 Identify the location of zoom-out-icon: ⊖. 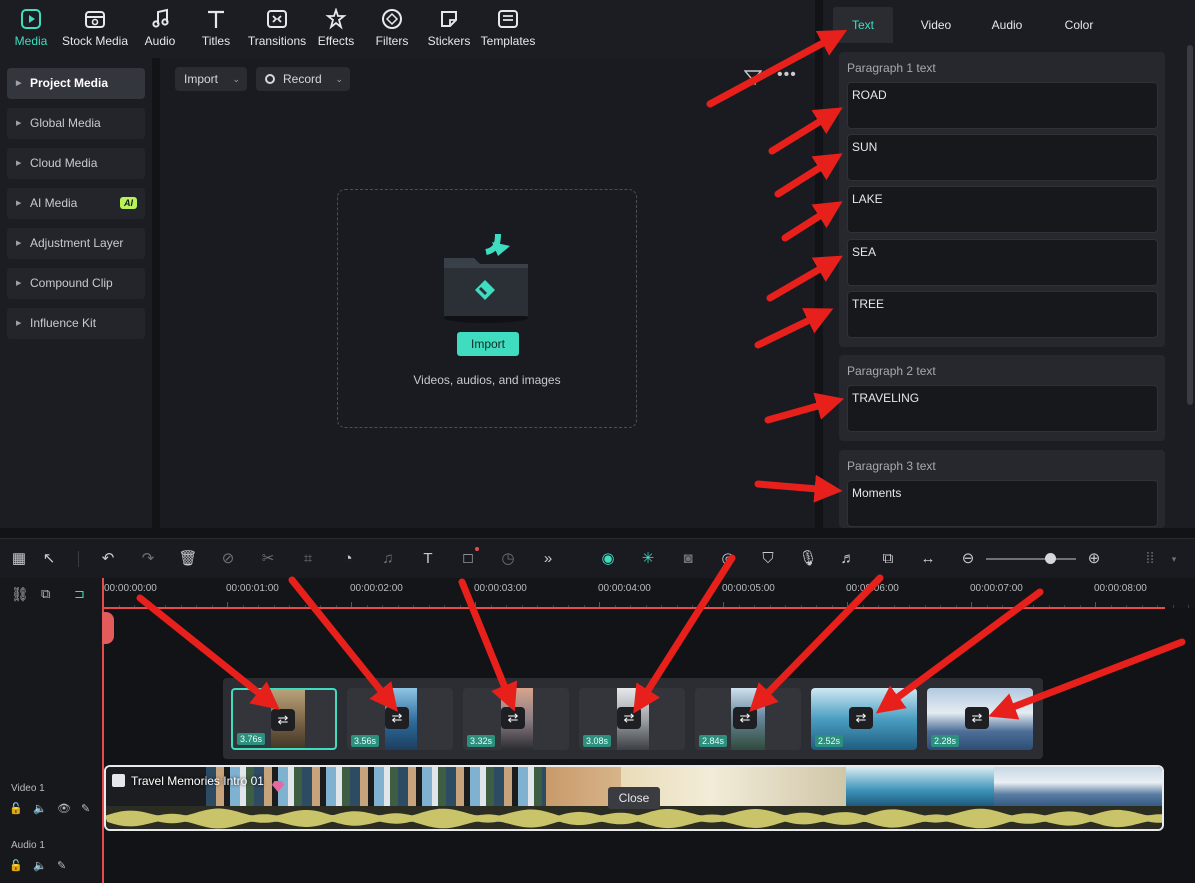
(968, 559).